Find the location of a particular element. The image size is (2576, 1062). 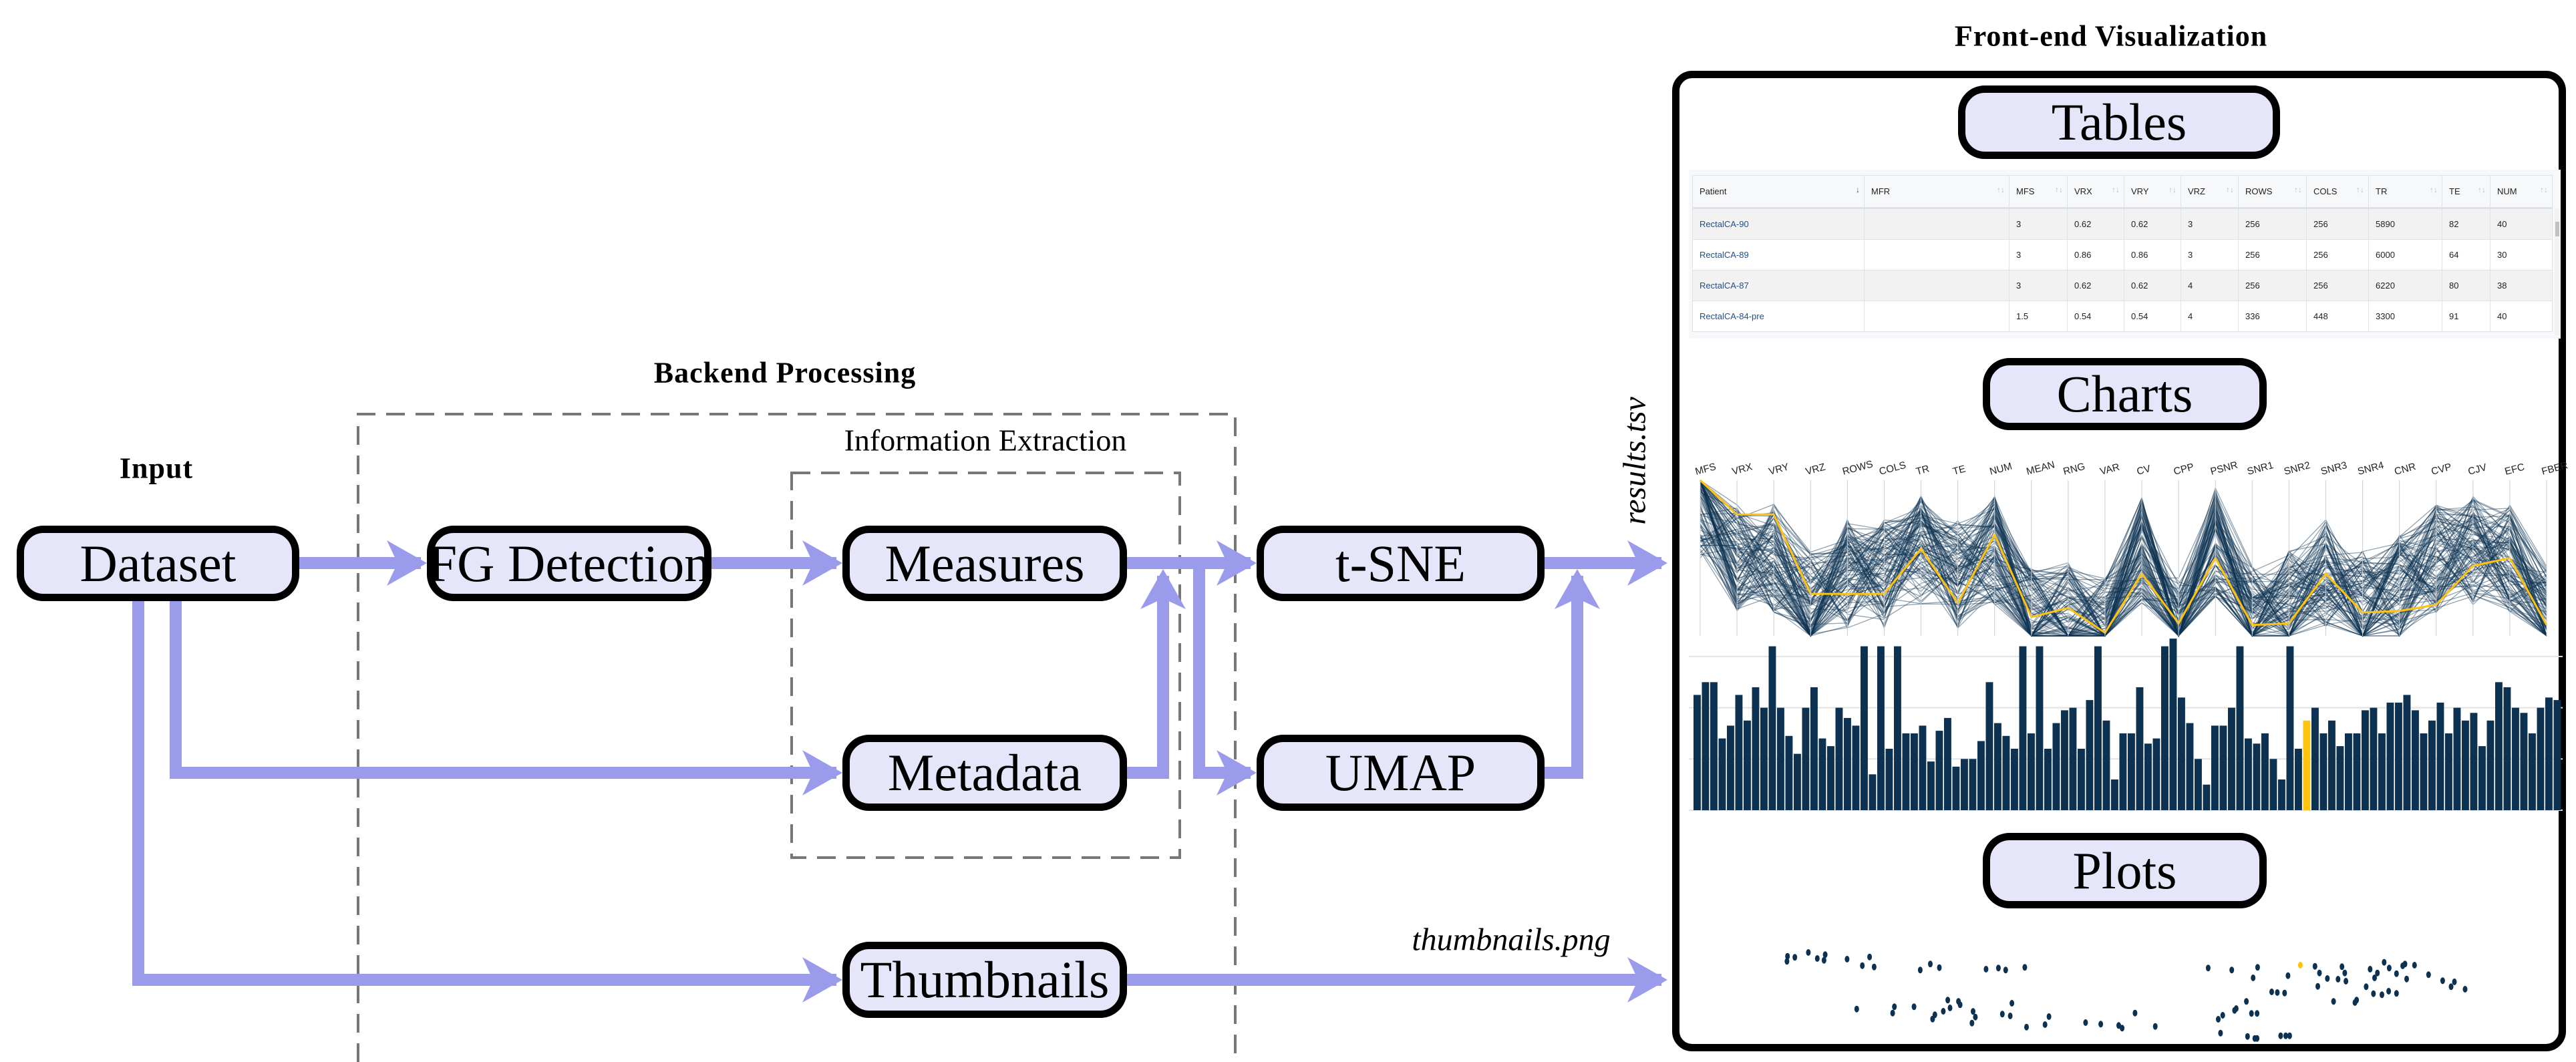

parallel-axis-label: CPP is located at coordinates (2183, 469).